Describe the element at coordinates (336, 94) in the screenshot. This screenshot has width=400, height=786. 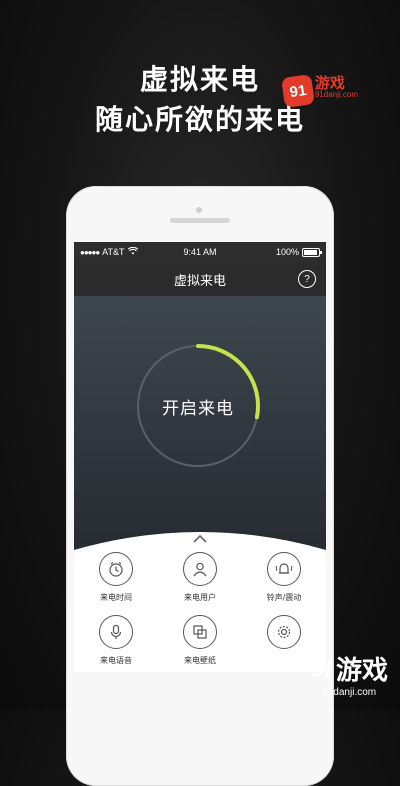
I see `watermark-en: 91danji.com` at that location.